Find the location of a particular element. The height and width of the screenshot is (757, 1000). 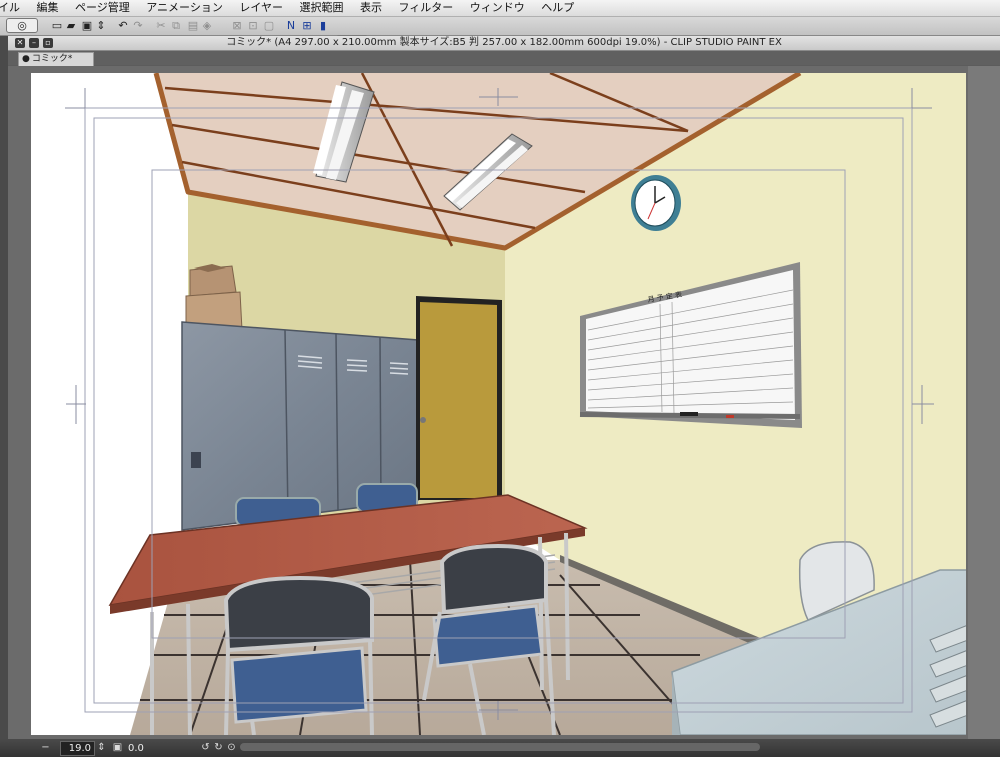

cardboard-boxes is located at coordinates (214, 297).